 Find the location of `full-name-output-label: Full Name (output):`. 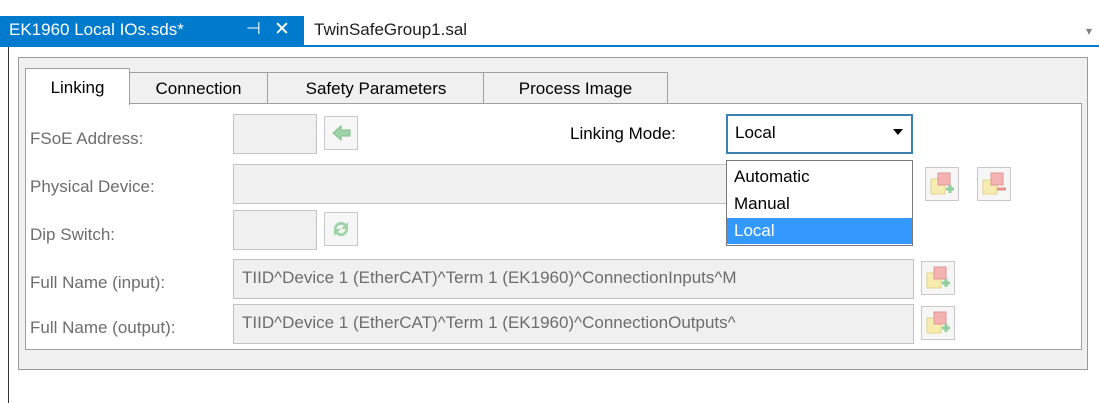

full-name-output-label: Full Name (output): is located at coordinates (103, 327).